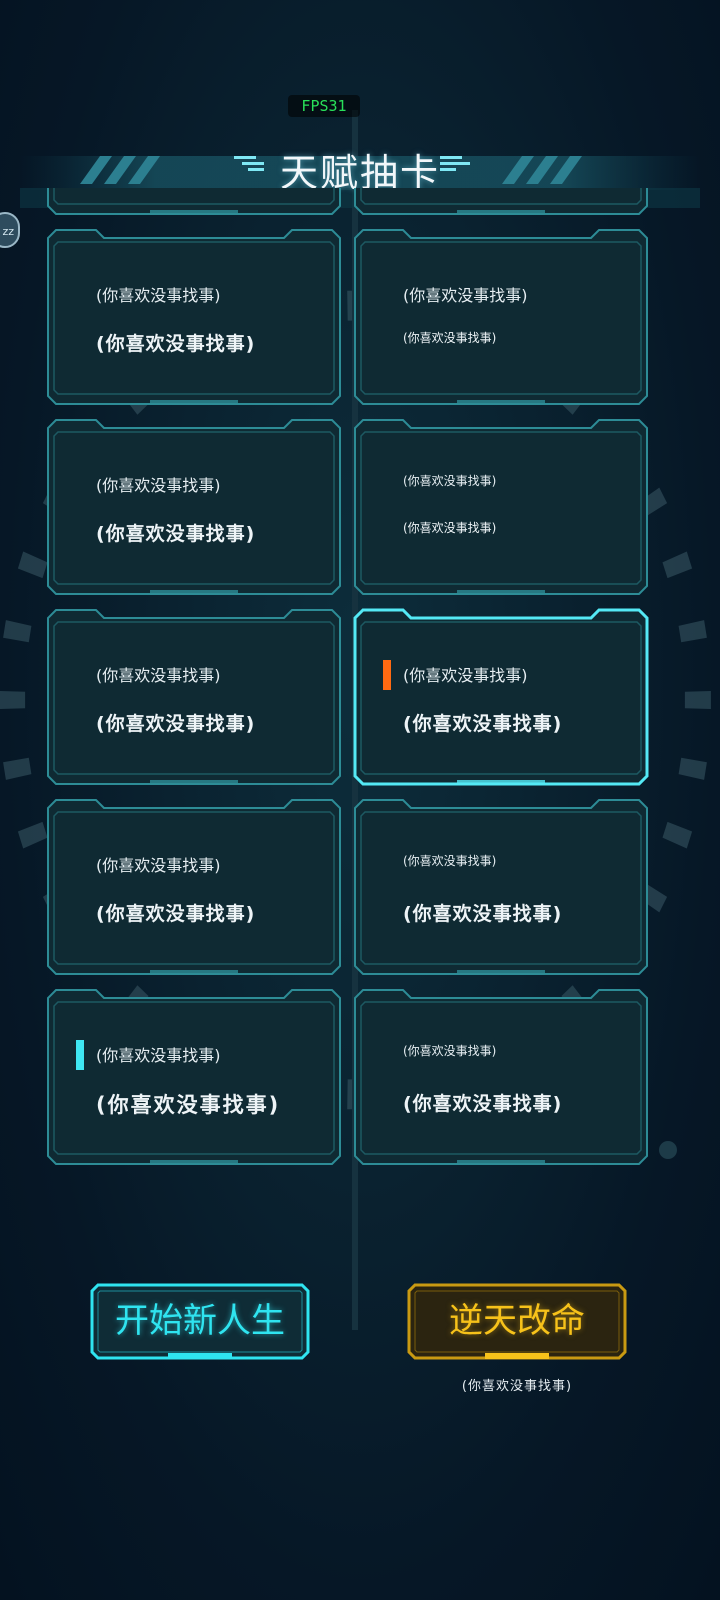  I want to click on start-button-label: 开始新人生, so click(200, 1321).